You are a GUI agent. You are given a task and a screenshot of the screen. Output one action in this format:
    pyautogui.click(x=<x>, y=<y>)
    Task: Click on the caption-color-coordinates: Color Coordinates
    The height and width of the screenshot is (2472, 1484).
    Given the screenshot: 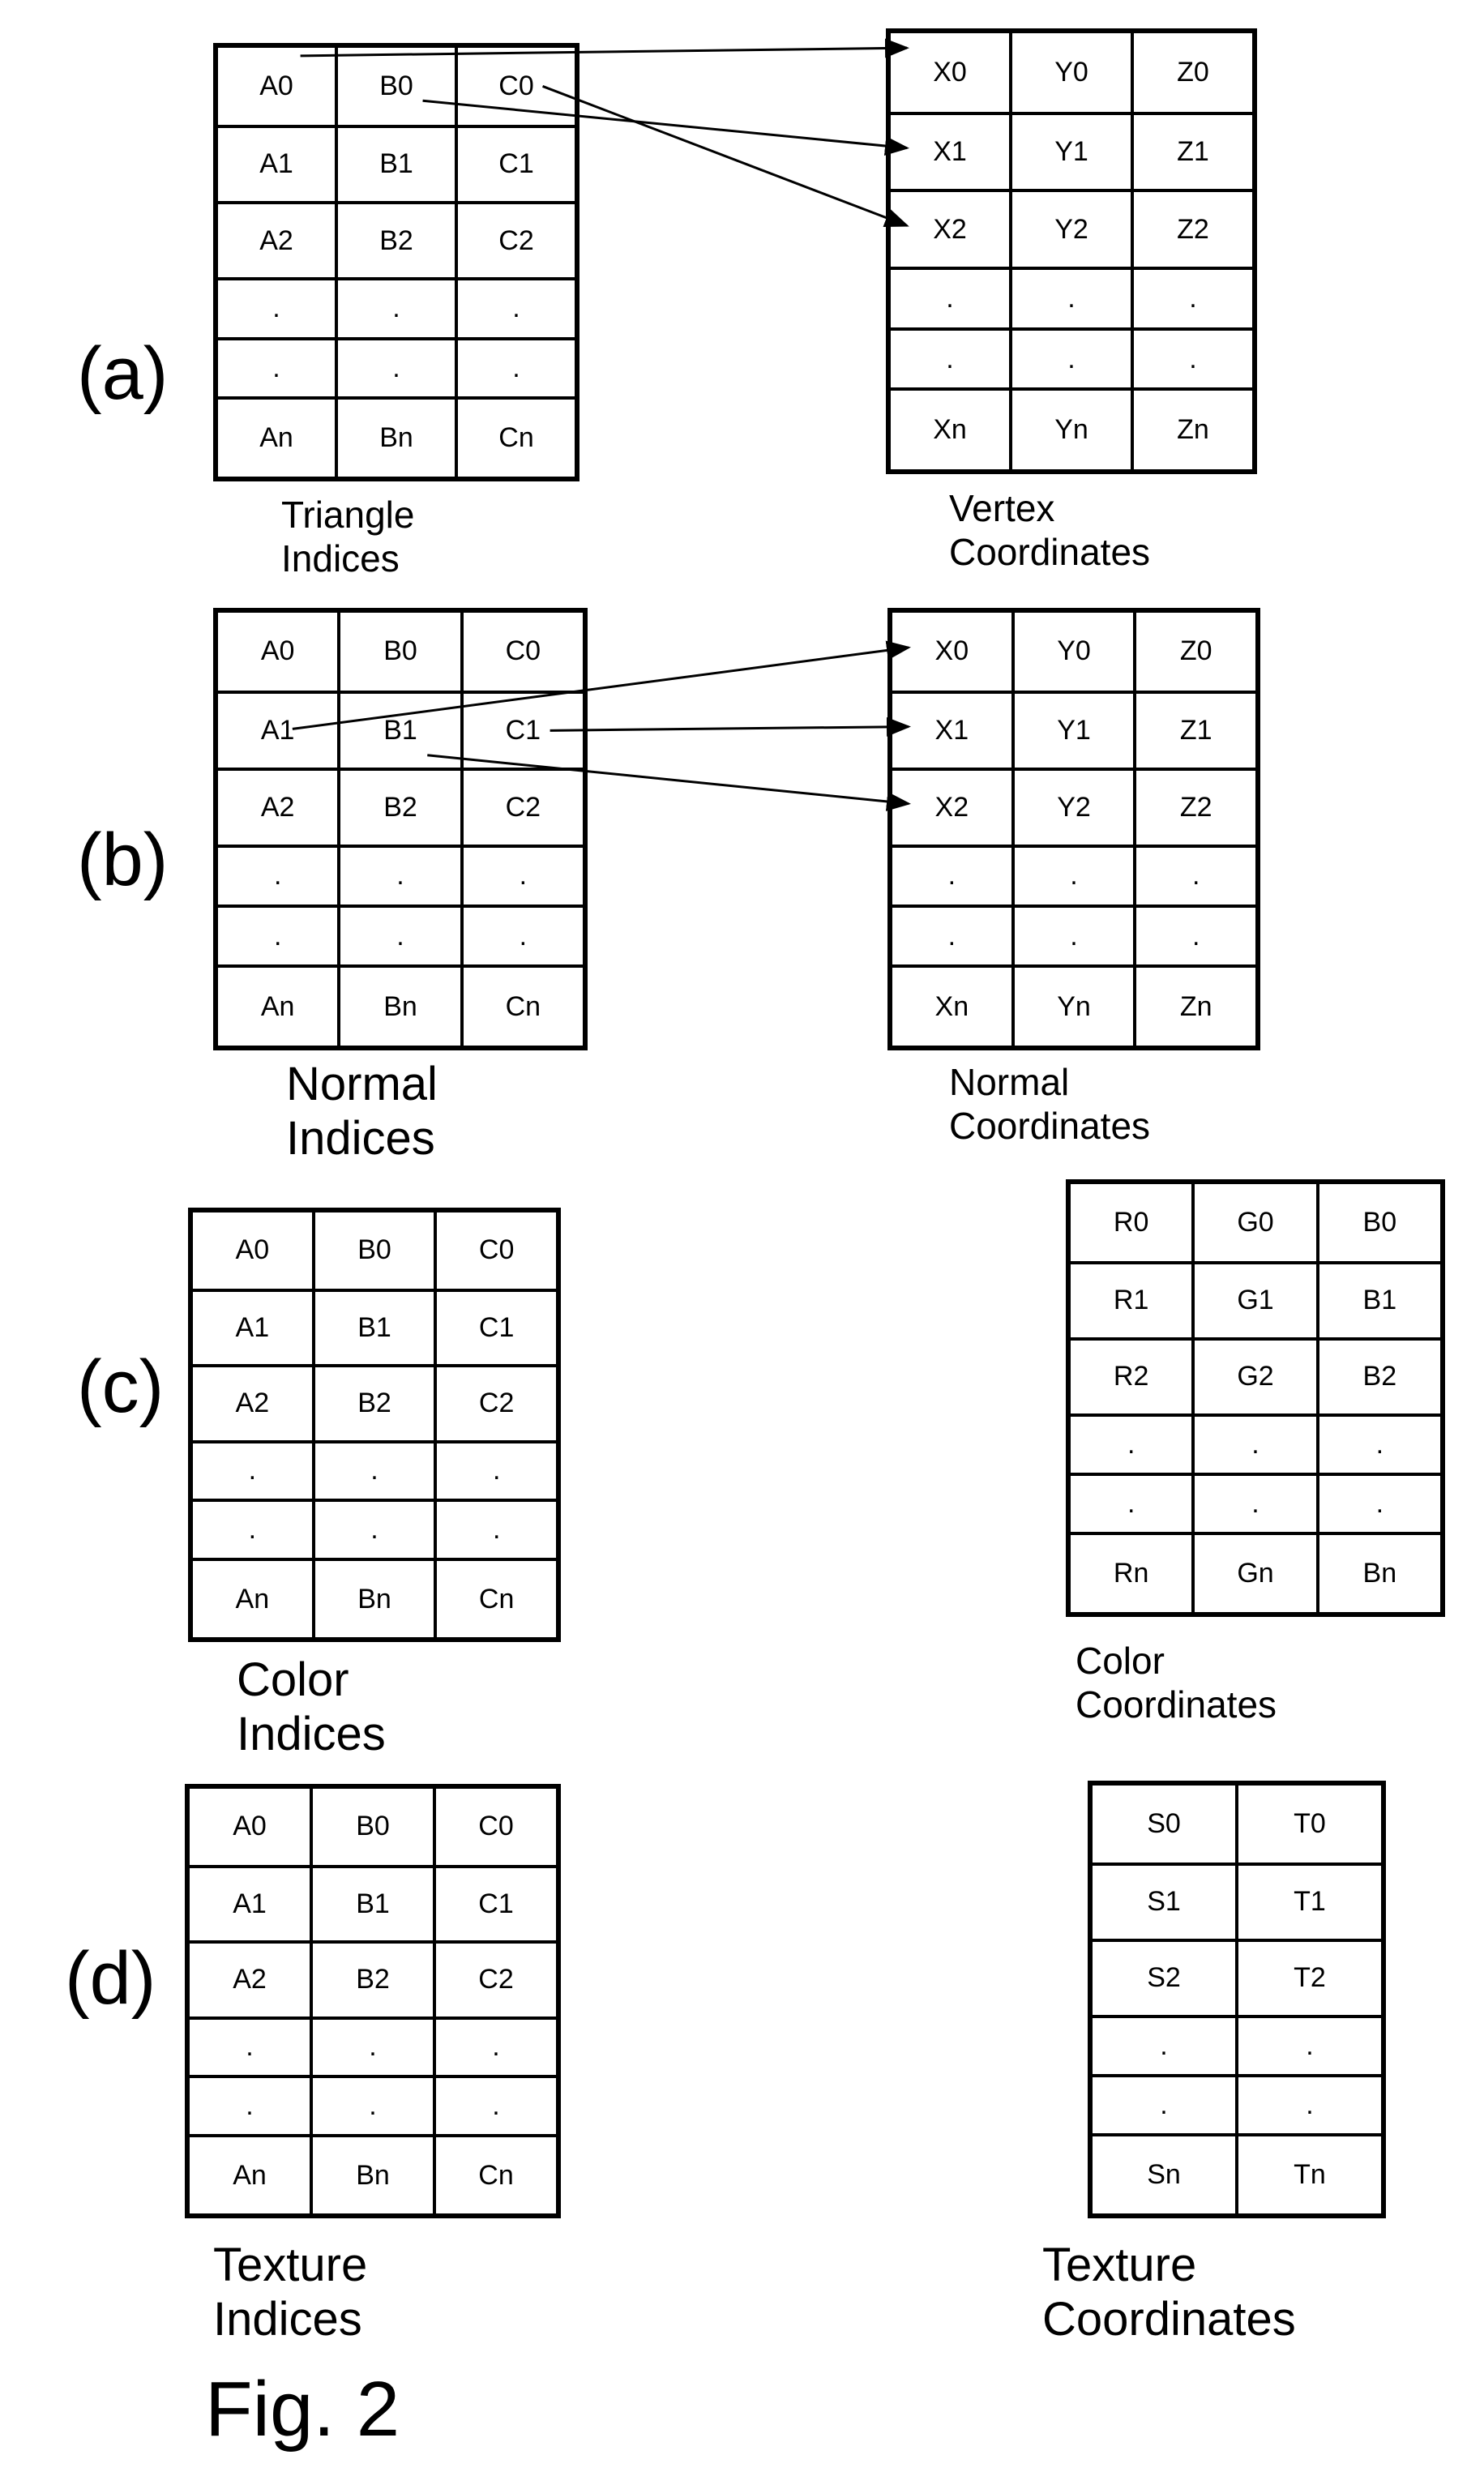 What is the action you would take?
    pyautogui.click(x=1176, y=1683)
    